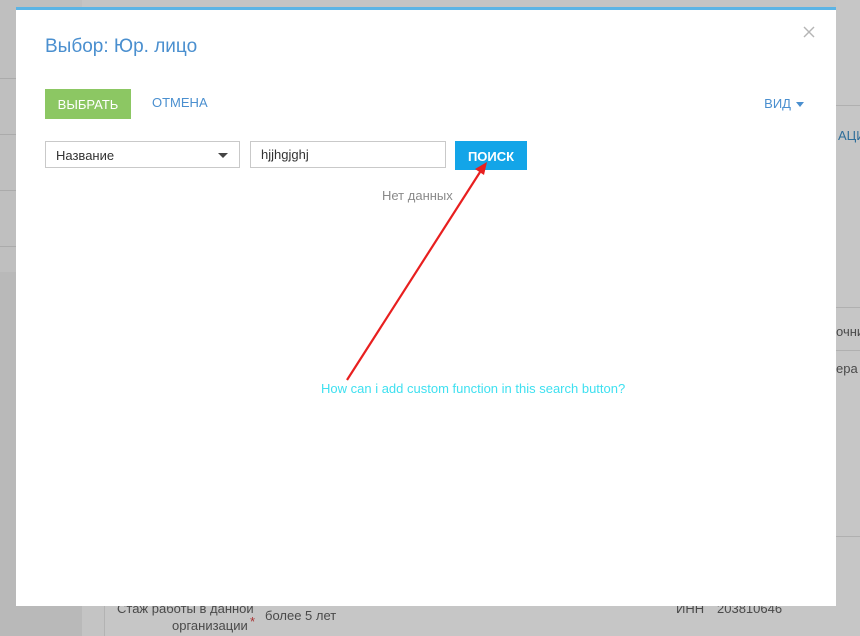 The width and height of the screenshot is (860, 636). What do you see at coordinates (777, 103) in the screenshot?
I see `view-menu-label: ВИД` at bounding box center [777, 103].